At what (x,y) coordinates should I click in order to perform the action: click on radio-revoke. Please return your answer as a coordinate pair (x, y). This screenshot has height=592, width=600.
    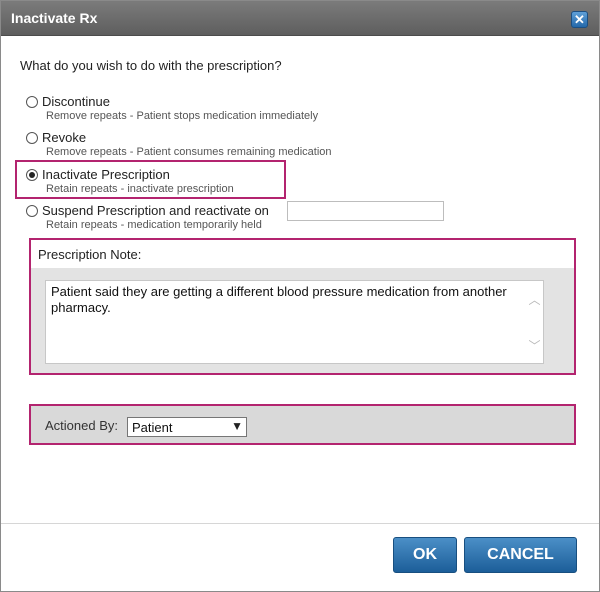
    Looking at the image, I should click on (32, 138).